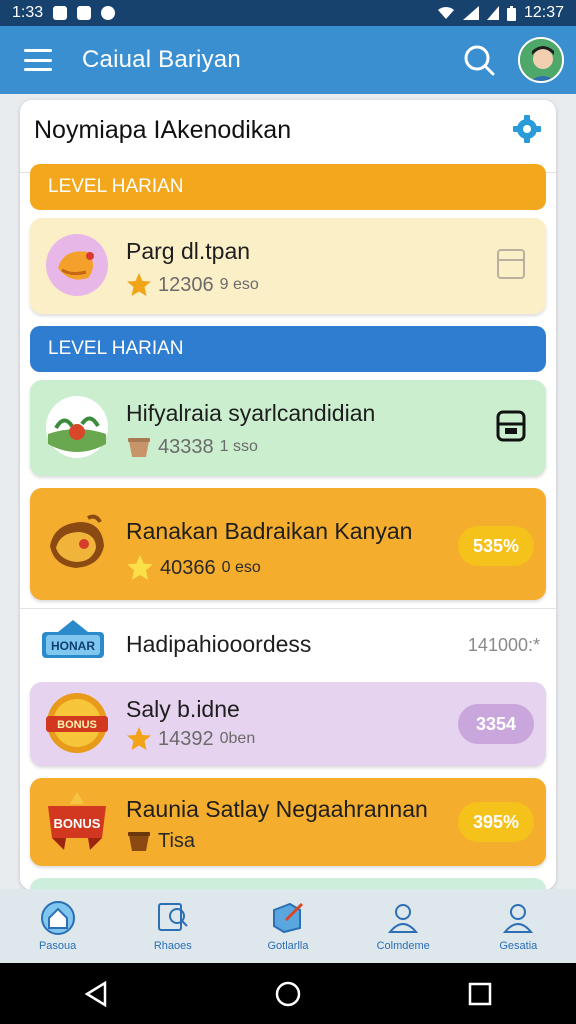 This screenshot has width=576, height=1024. I want to click on item-sub: Tisa, so click(177, 840).